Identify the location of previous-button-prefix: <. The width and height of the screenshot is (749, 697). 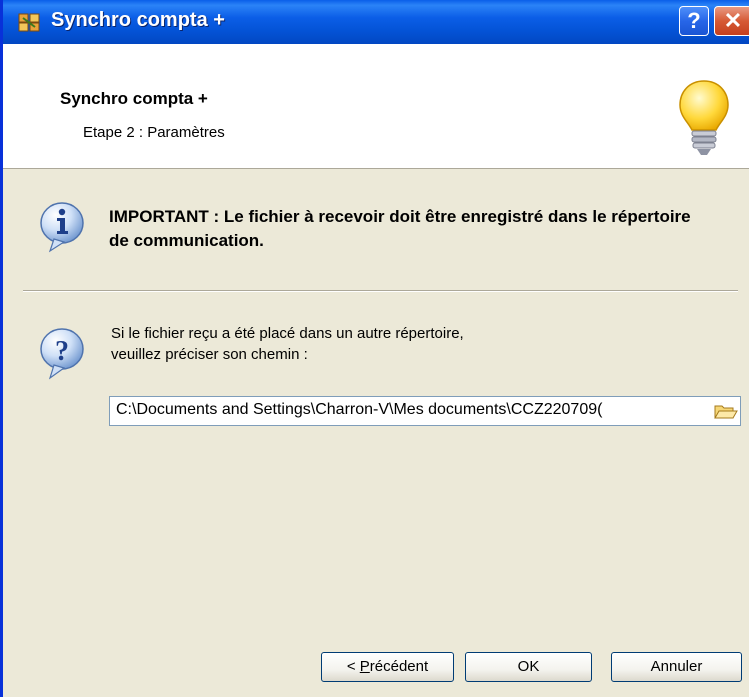
(353, 666).